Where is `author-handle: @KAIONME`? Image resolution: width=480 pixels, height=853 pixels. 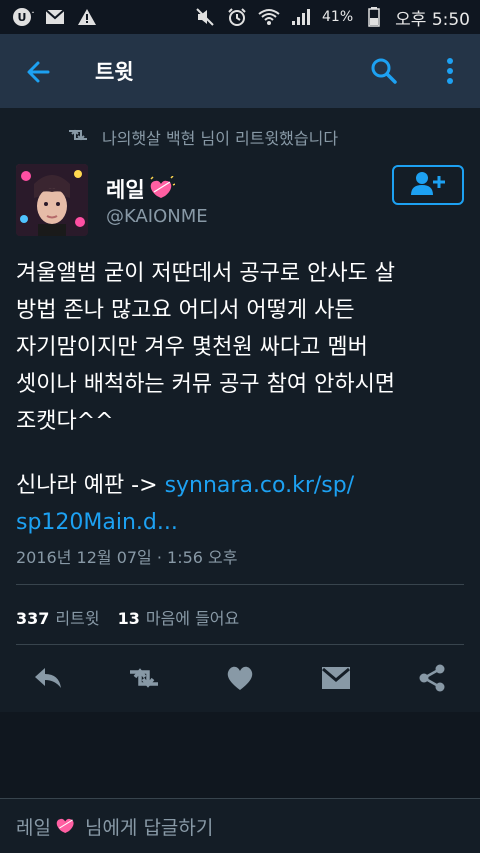 author-handle: @KAIONME is located at coordinates (157, 216).